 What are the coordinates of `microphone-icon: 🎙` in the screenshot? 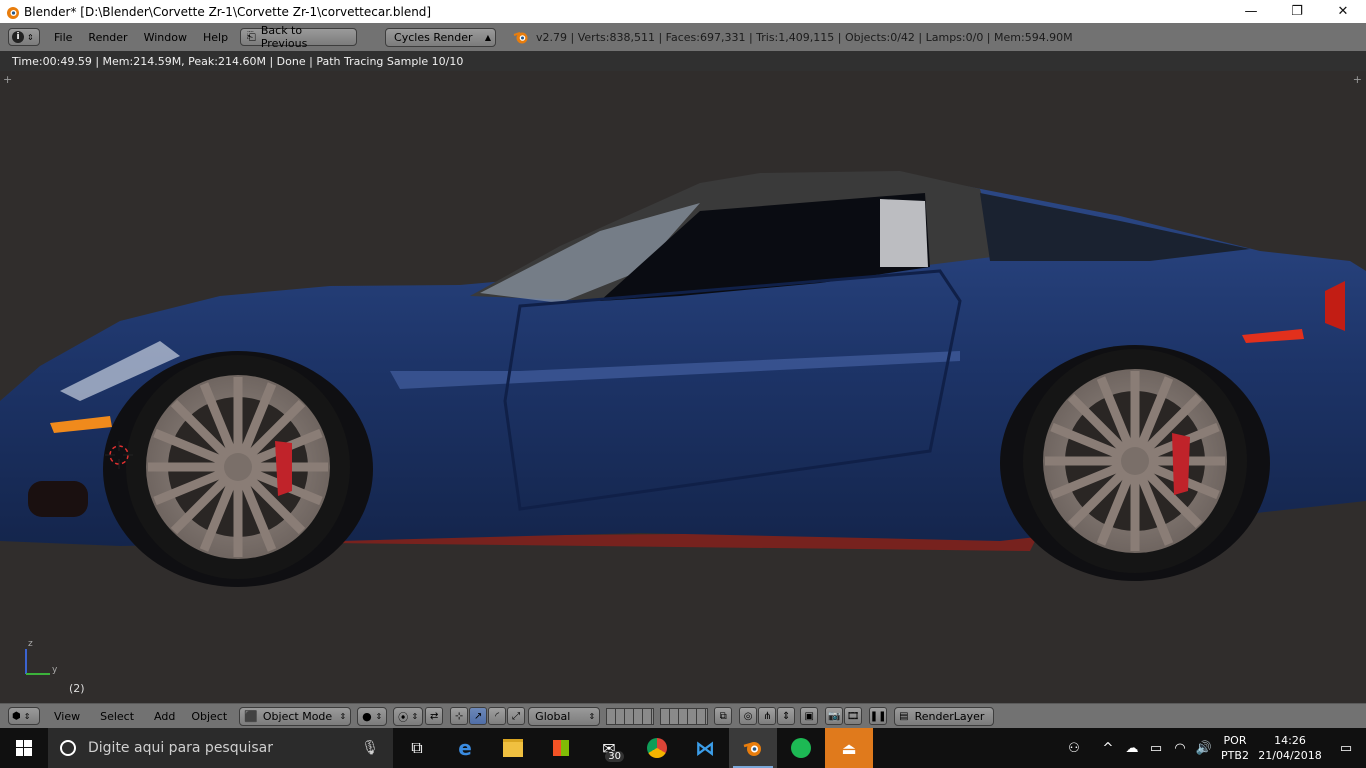 It's located at (370, 748).